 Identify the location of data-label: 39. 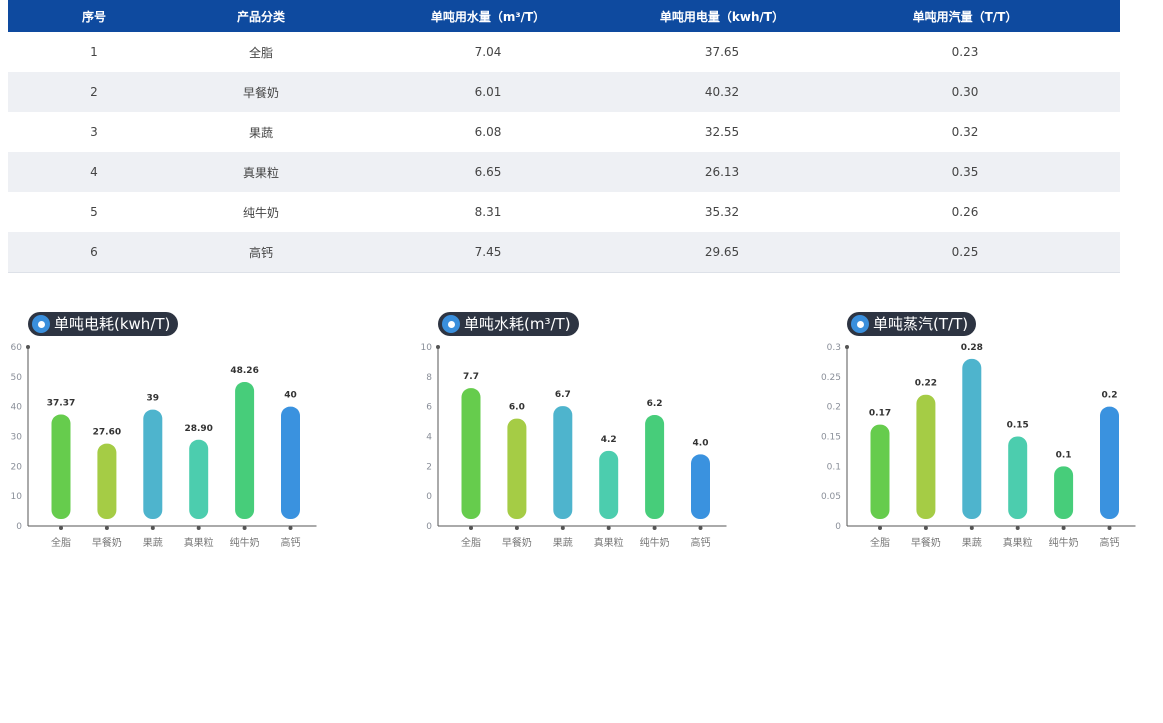
(153, 399).